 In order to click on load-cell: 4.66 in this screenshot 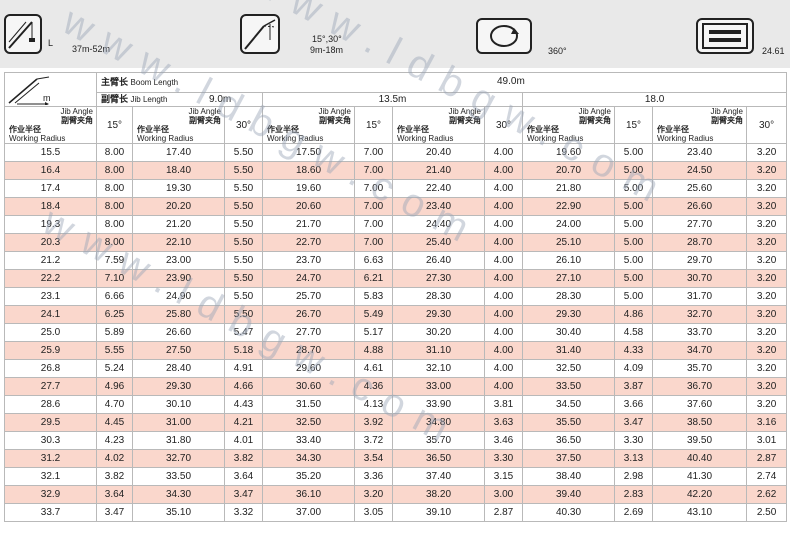, I will do `click(243, 386)`.